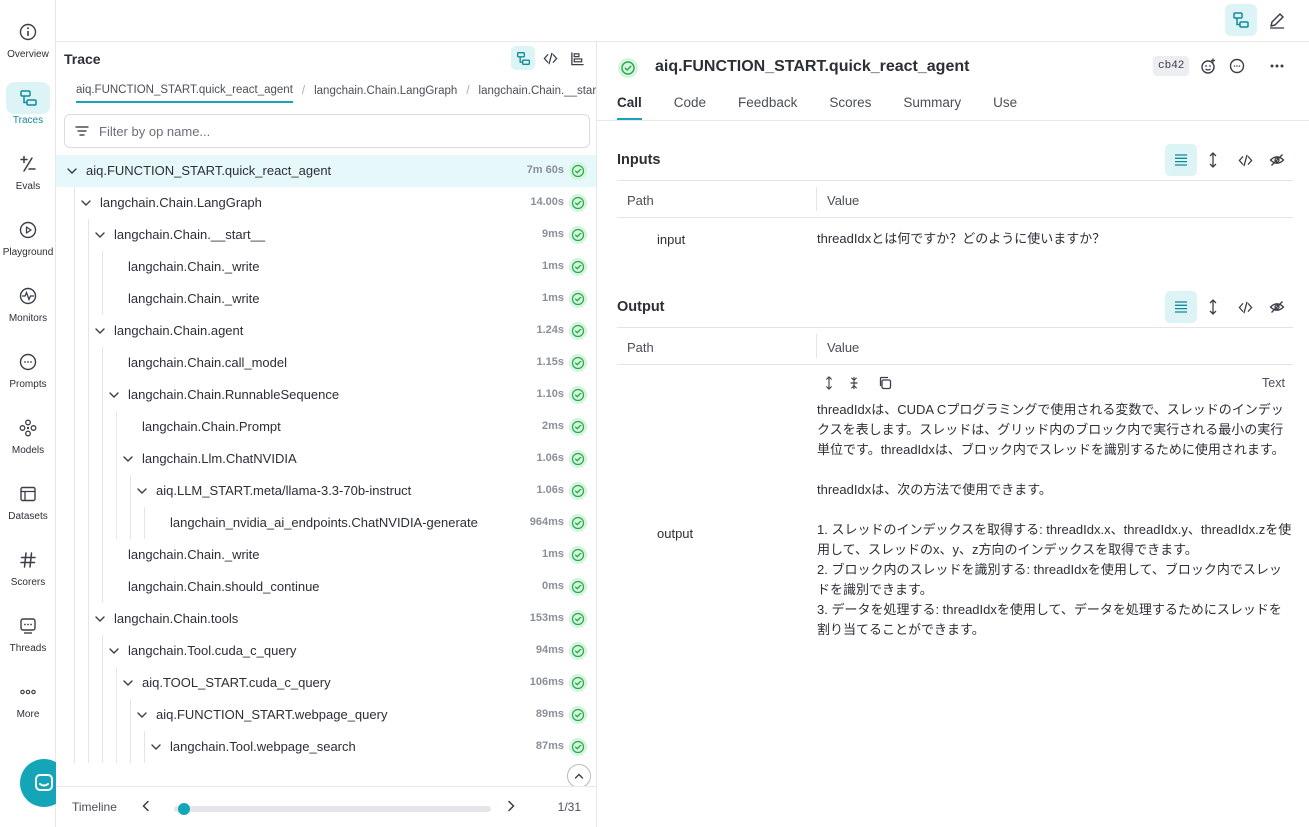 The width and height of the screenshot is (1309, 827). I want to click on timeline-bar: Timeline 1/31, so click(326, 806).